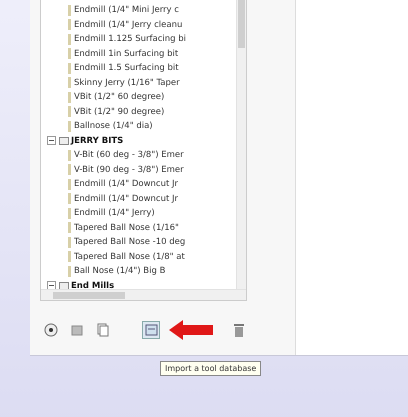  I want to click on horizontal-scrollbar, so click(143, 294).